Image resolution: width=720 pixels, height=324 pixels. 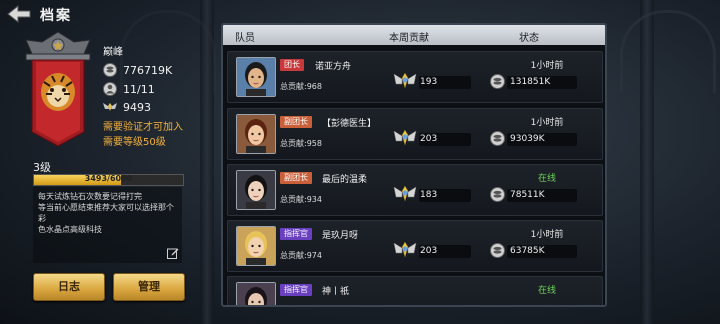 I want to click on guild-exp-bar: 3493/6000, so click(x=108, y=180).